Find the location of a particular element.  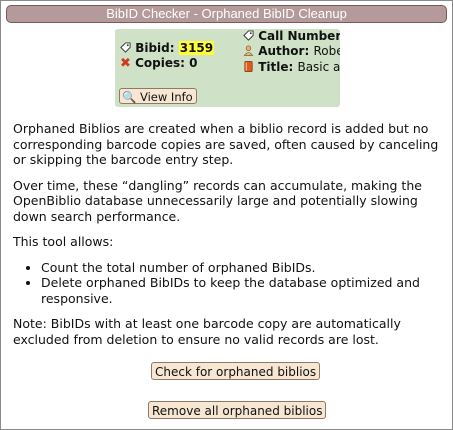

copies-value: 0 is located at coordinates (193, 63).